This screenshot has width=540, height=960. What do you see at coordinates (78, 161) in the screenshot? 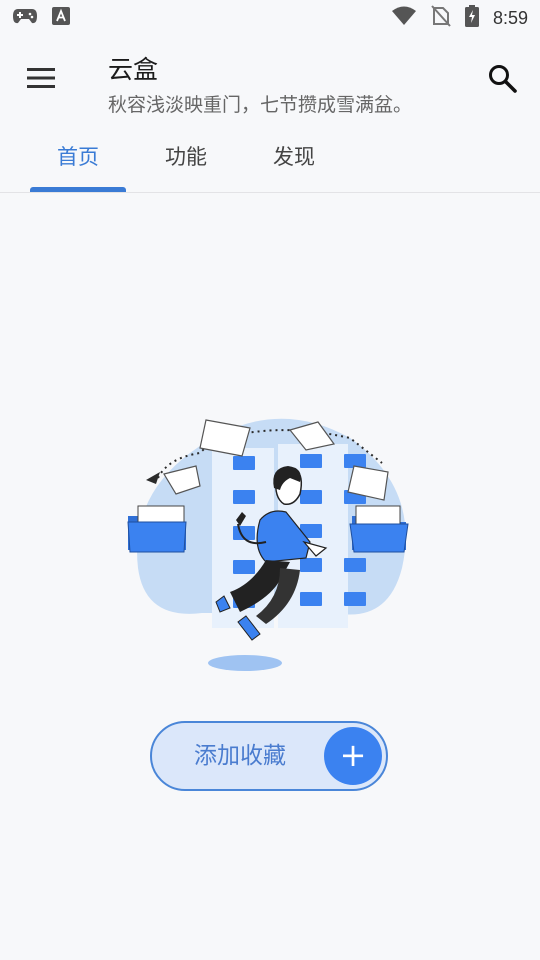
I see `tab-home: 首页` at bounding box center [78, 161].